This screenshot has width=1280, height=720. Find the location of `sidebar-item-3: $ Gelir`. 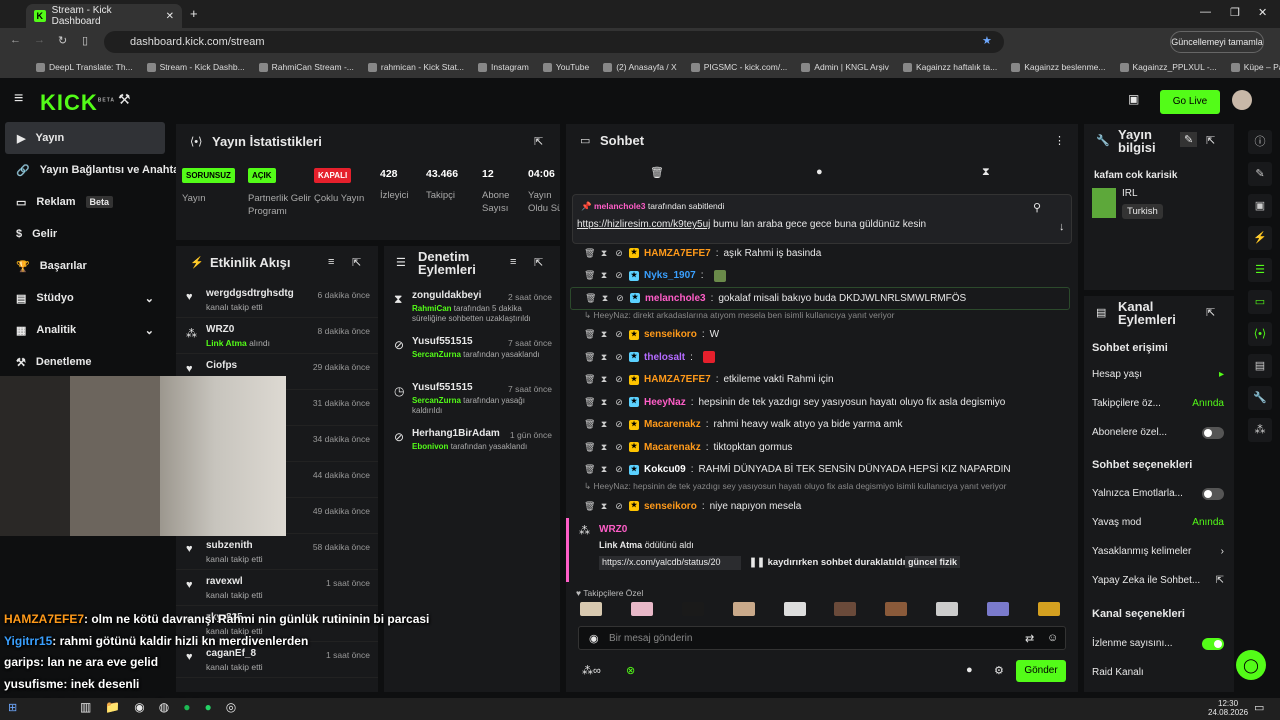

sidebar-item-3: $ Gelir is located at coordinates (85, 234).